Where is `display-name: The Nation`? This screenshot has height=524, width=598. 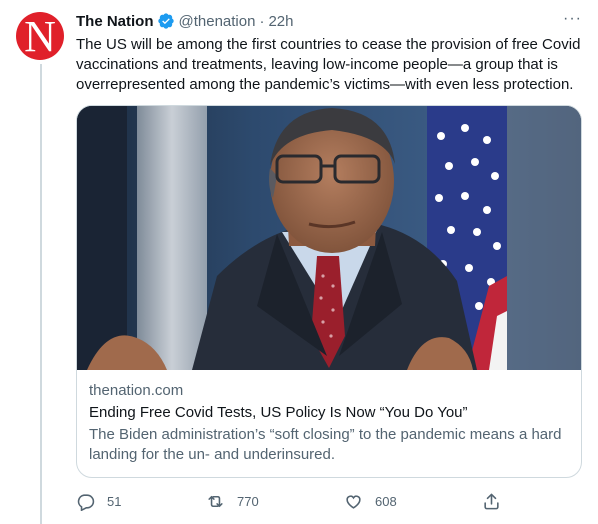 display-name: The Nation is located at coordinates (115, 21).